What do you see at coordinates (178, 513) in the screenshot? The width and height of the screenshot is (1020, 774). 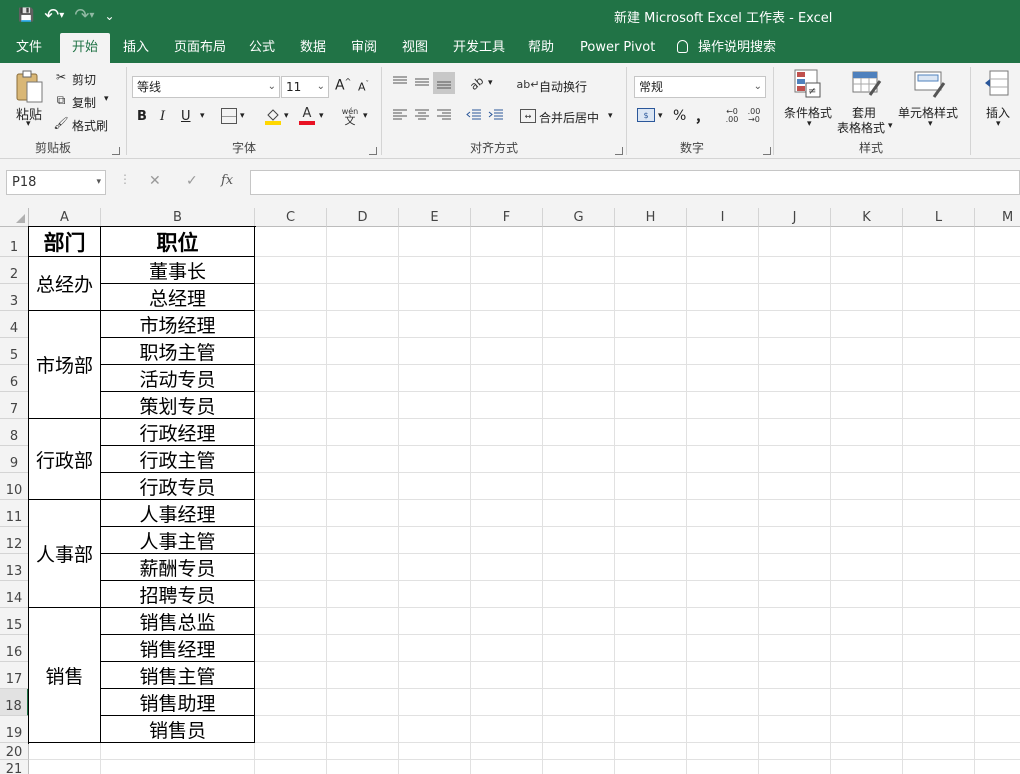 I see `position-cell: 人事经理` at bounding box center [178, 513].